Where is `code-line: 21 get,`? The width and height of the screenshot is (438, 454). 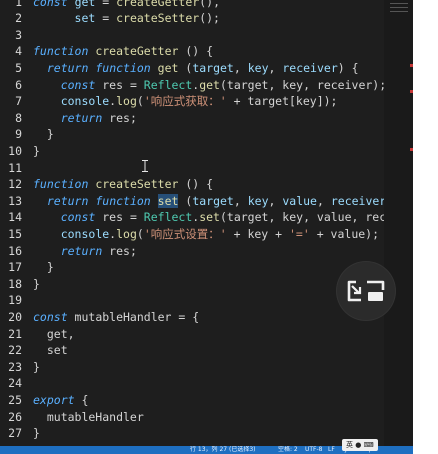
code-line: 21 get, is located at coordinates (37, 334).